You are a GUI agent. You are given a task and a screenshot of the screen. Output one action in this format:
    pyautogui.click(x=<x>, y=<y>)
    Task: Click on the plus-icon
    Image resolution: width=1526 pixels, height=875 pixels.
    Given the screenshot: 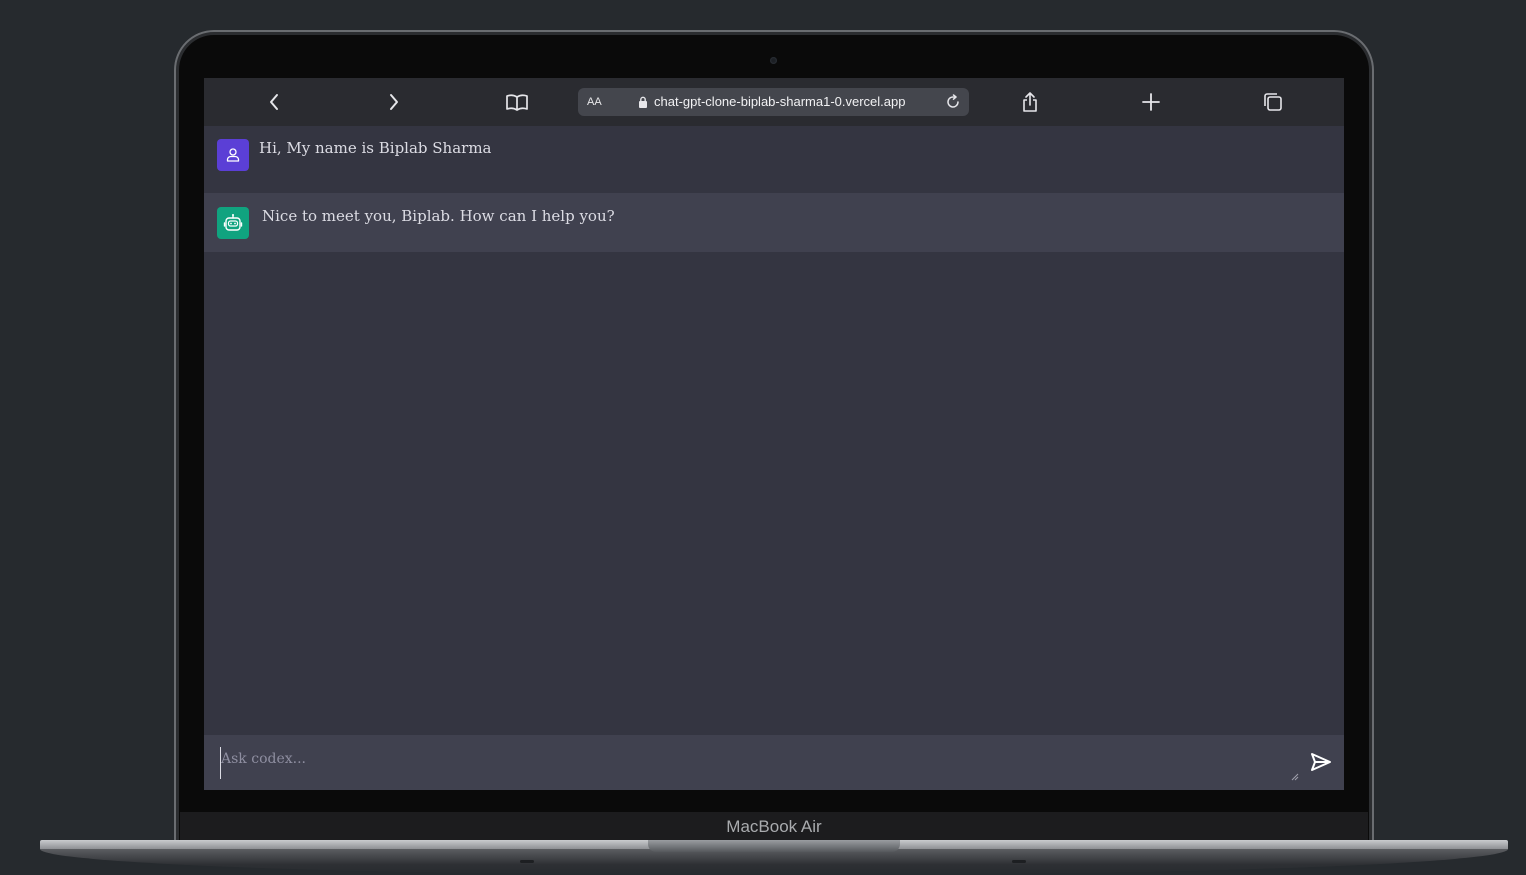 What is the action you would take?
    pyautogui.click(x=1151, y=102)
    